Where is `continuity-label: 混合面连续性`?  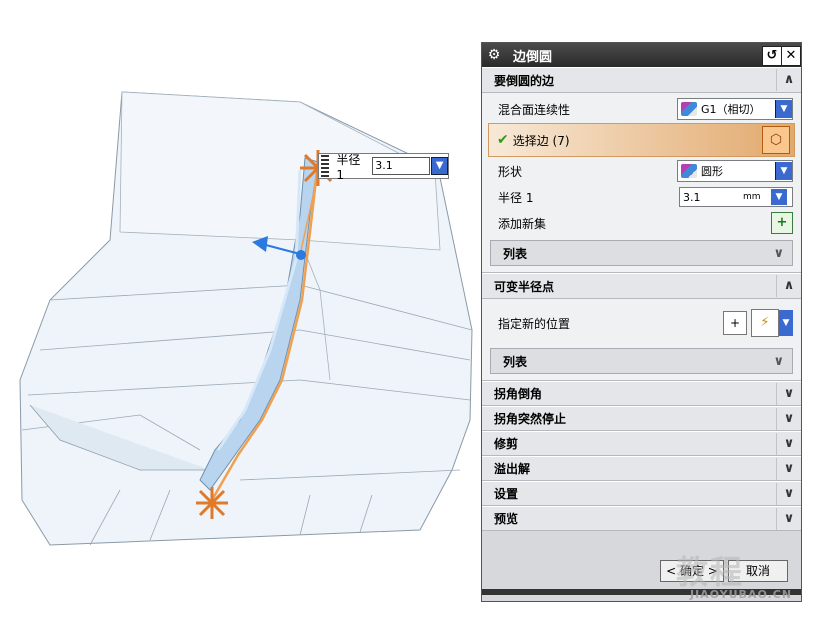
continuity-label: 混合面连续性 is located at coordinates (534, 109).